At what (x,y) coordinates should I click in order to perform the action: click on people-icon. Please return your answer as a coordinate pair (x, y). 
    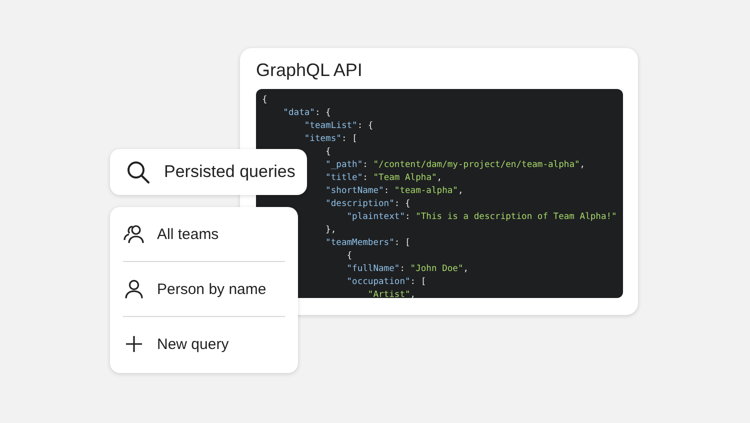
    Looking at the image, I should click on (134, 234).